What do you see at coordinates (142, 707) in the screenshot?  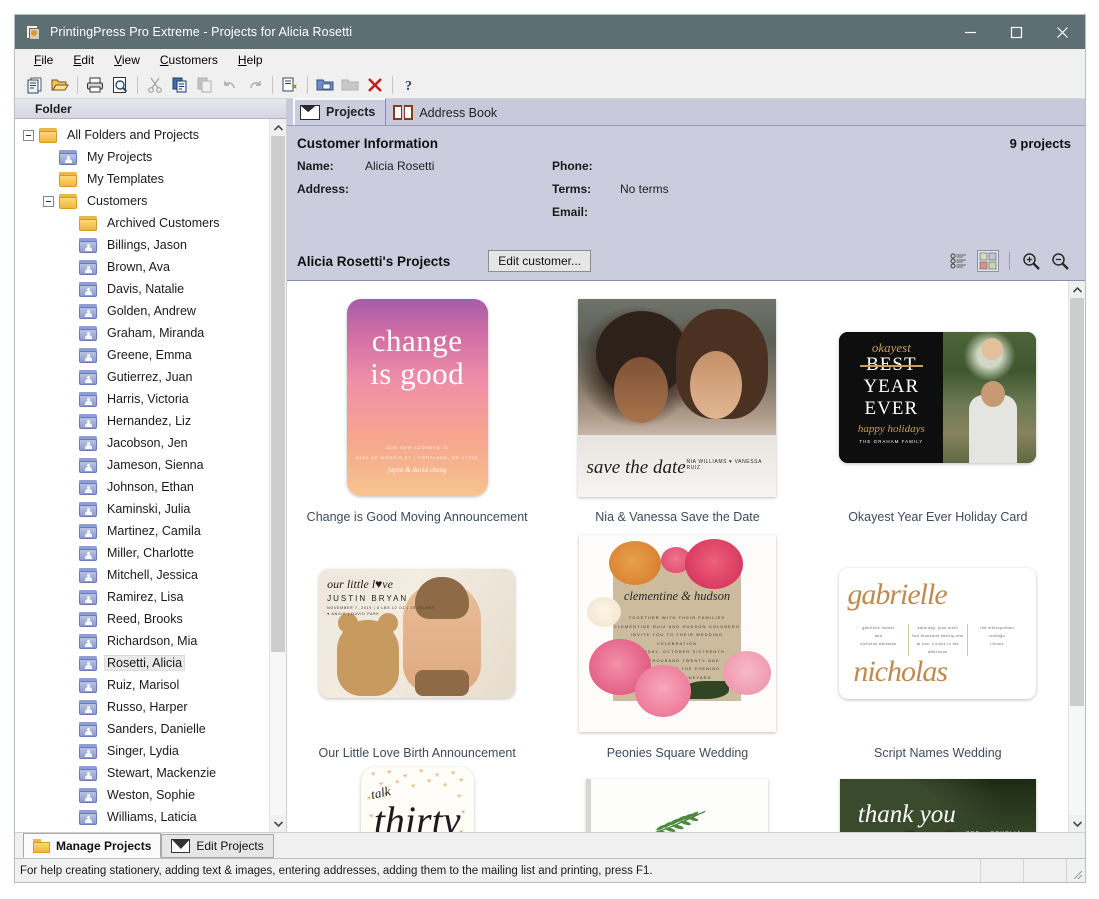 I see `tree-item: Russo, Harper` at bounding box center [142, 707].